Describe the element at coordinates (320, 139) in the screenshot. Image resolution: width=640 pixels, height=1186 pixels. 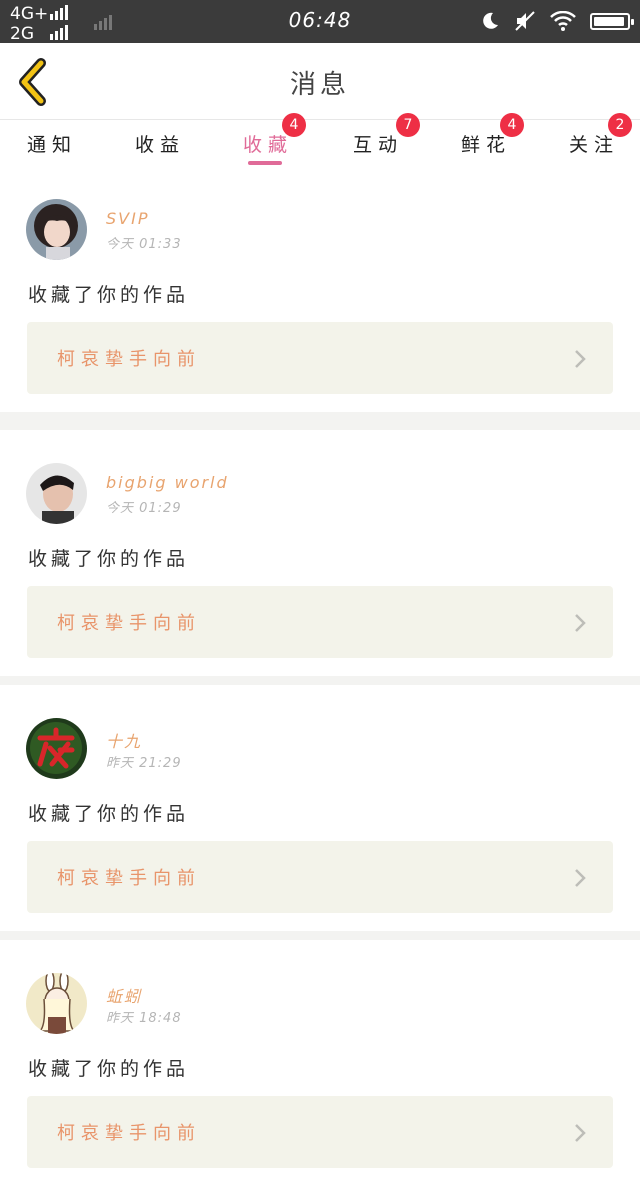
I see `message-tabs: 通知 收益 收藏 4 互动 7 鲜花 4 关注 2` at that location.